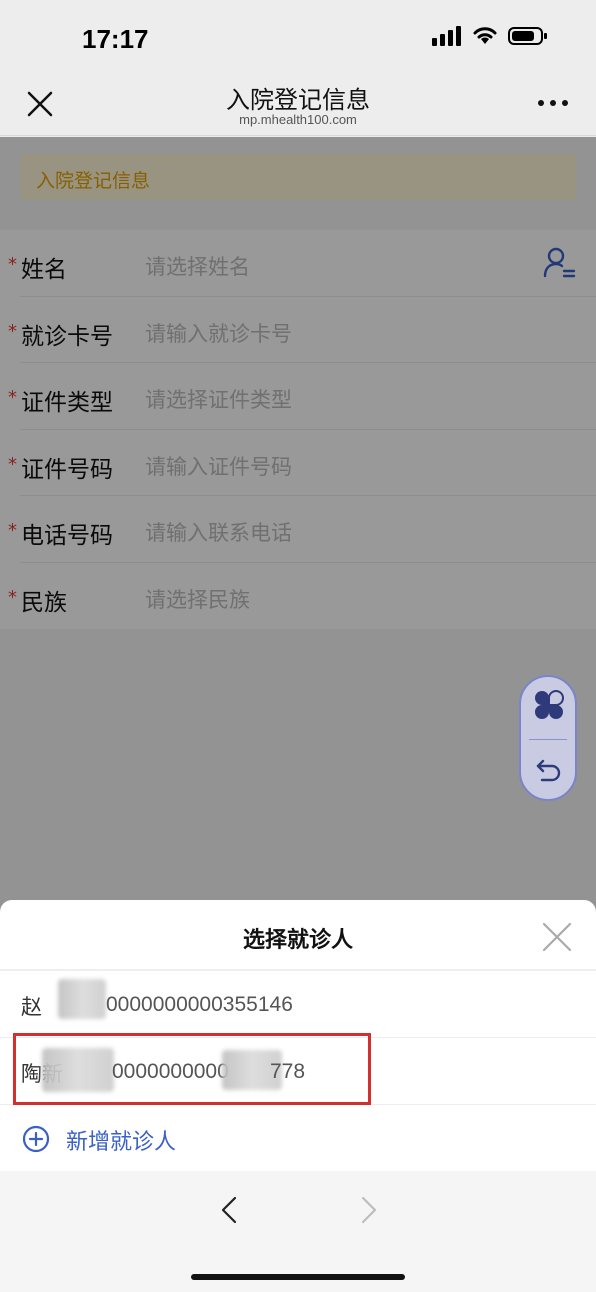  I want to click on clover-icon, so click(549, 705).